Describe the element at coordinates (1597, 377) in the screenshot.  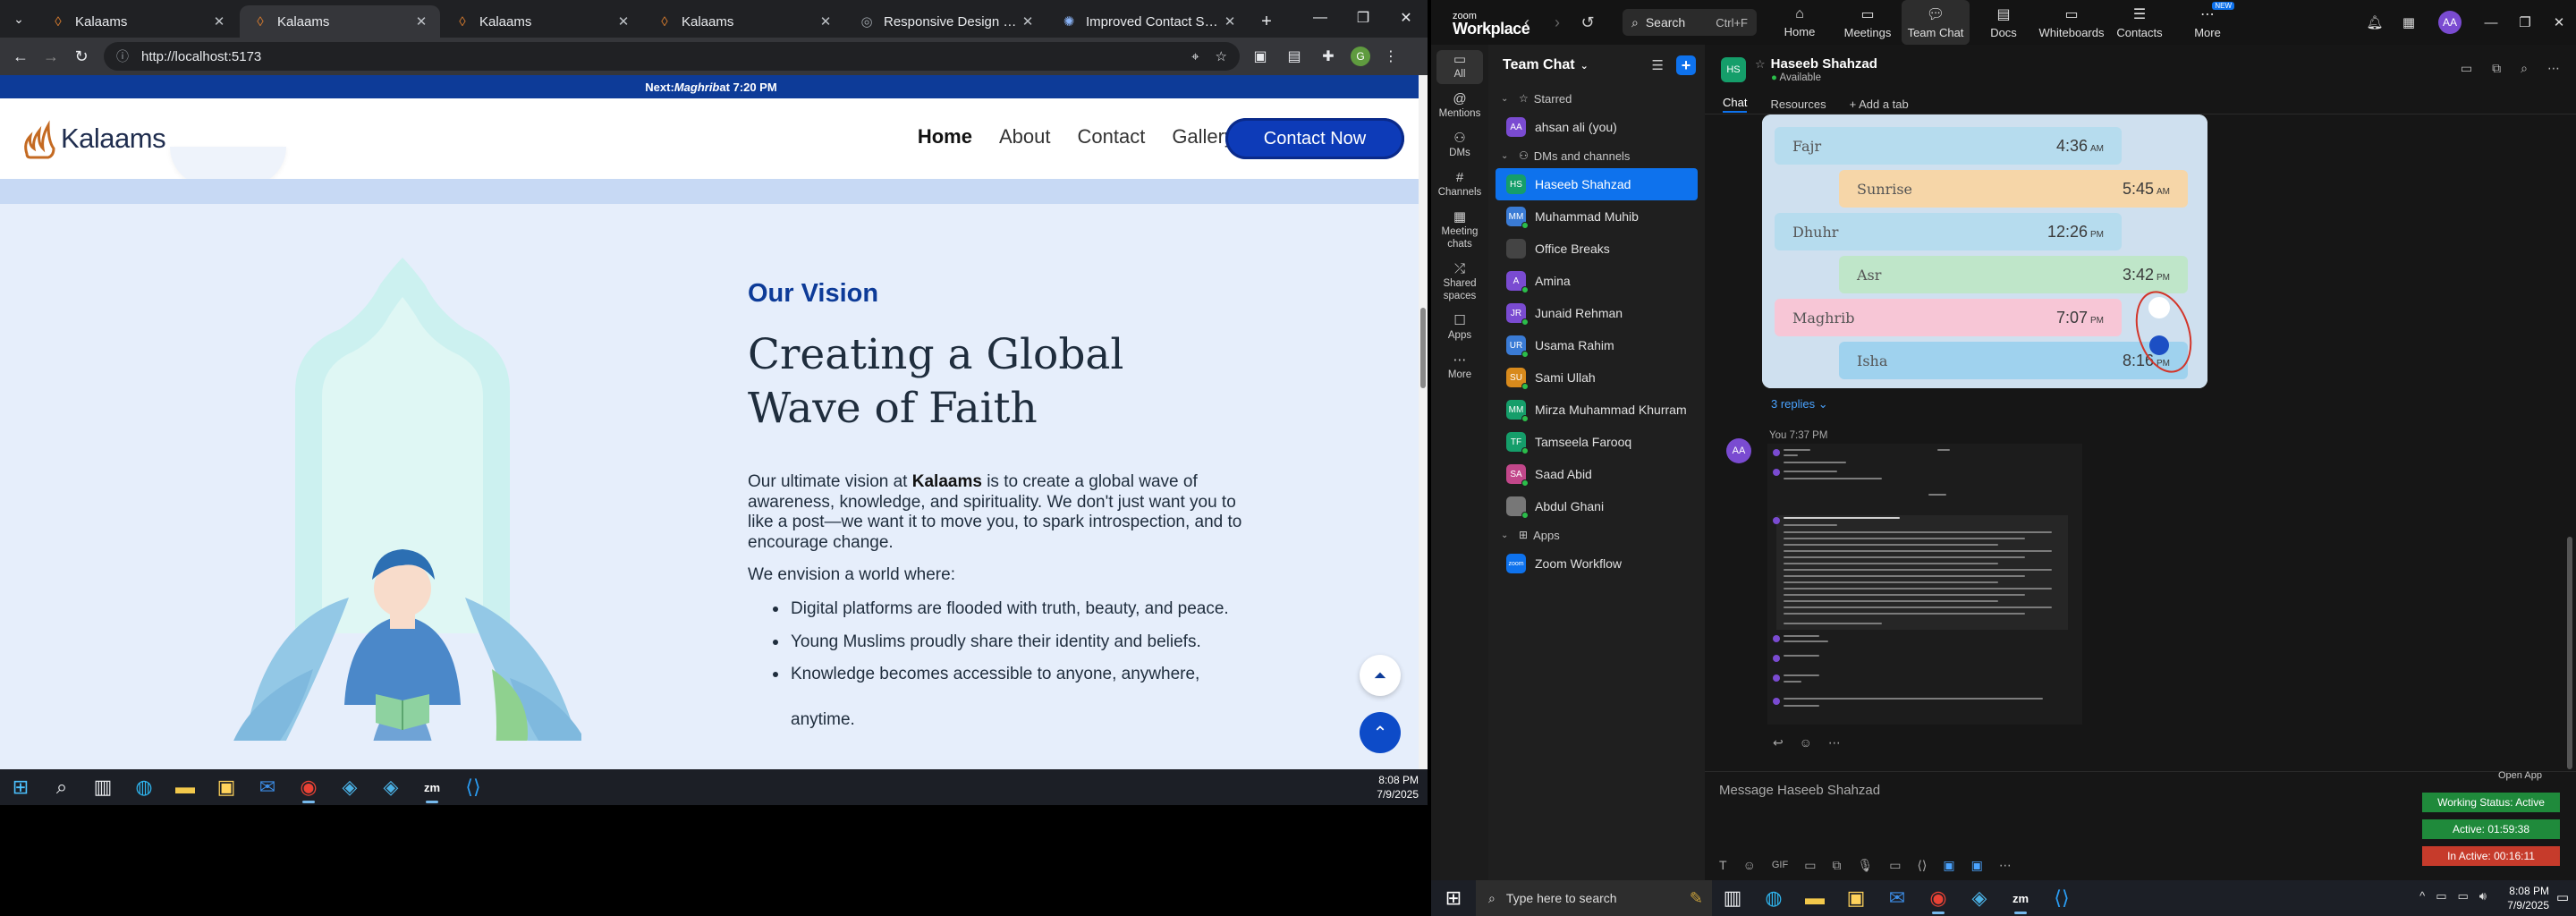
I see `chat-list-item: SU Sami Ullah` at that location.